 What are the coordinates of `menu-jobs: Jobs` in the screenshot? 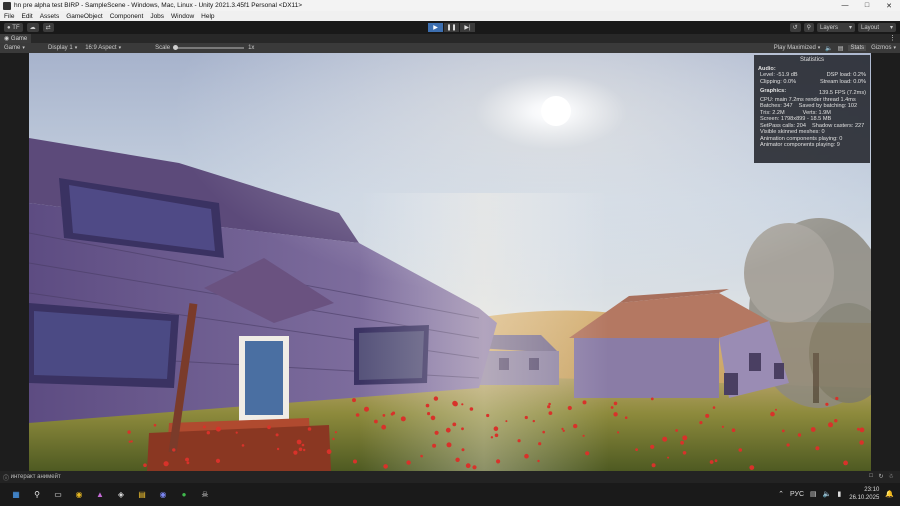 It's located at (157, 16).